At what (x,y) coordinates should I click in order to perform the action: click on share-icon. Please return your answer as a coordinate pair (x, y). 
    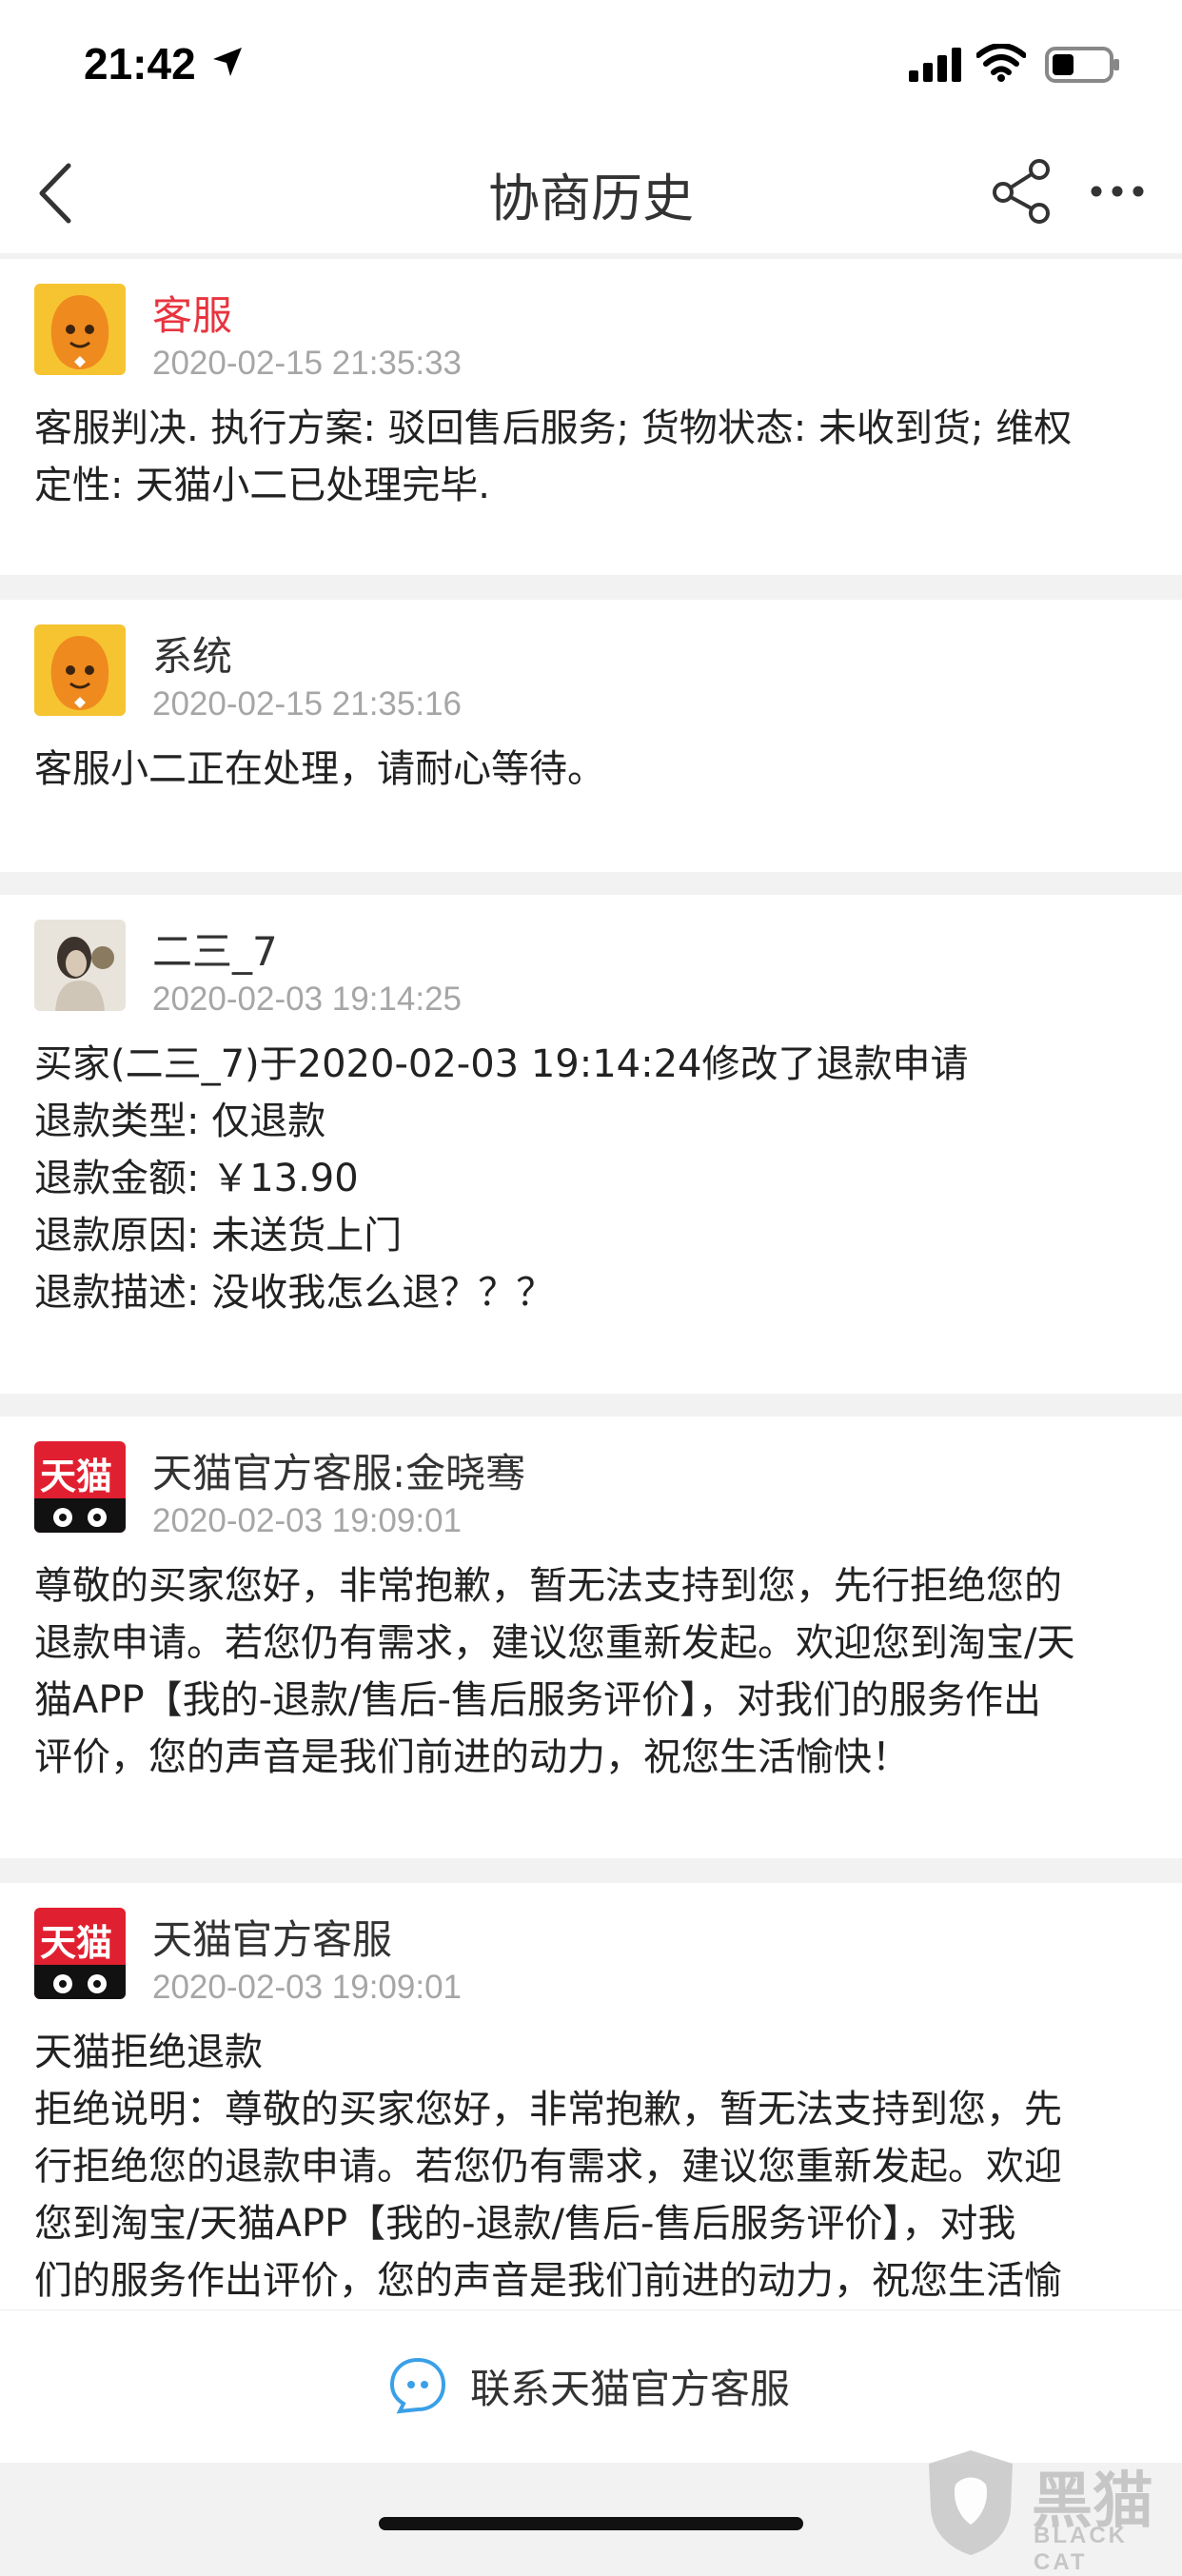
    Looking at the image, I should click on (1022, 191).